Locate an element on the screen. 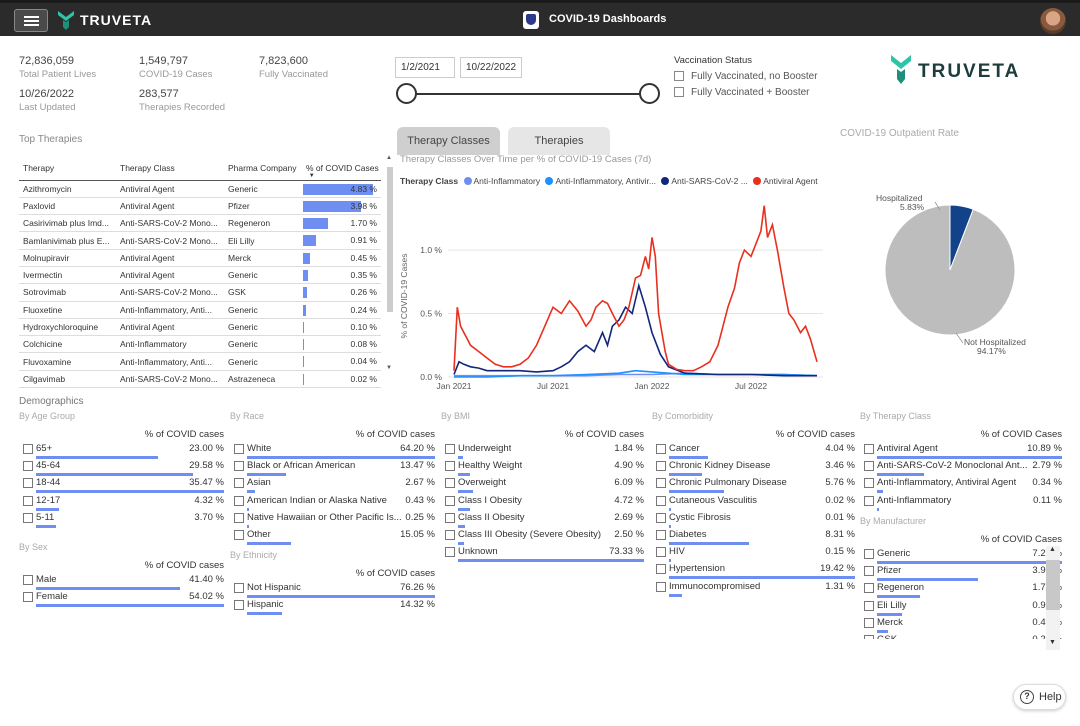  bmi-row: Healthy Weight4.90 % is located at coordinates (544, 466).